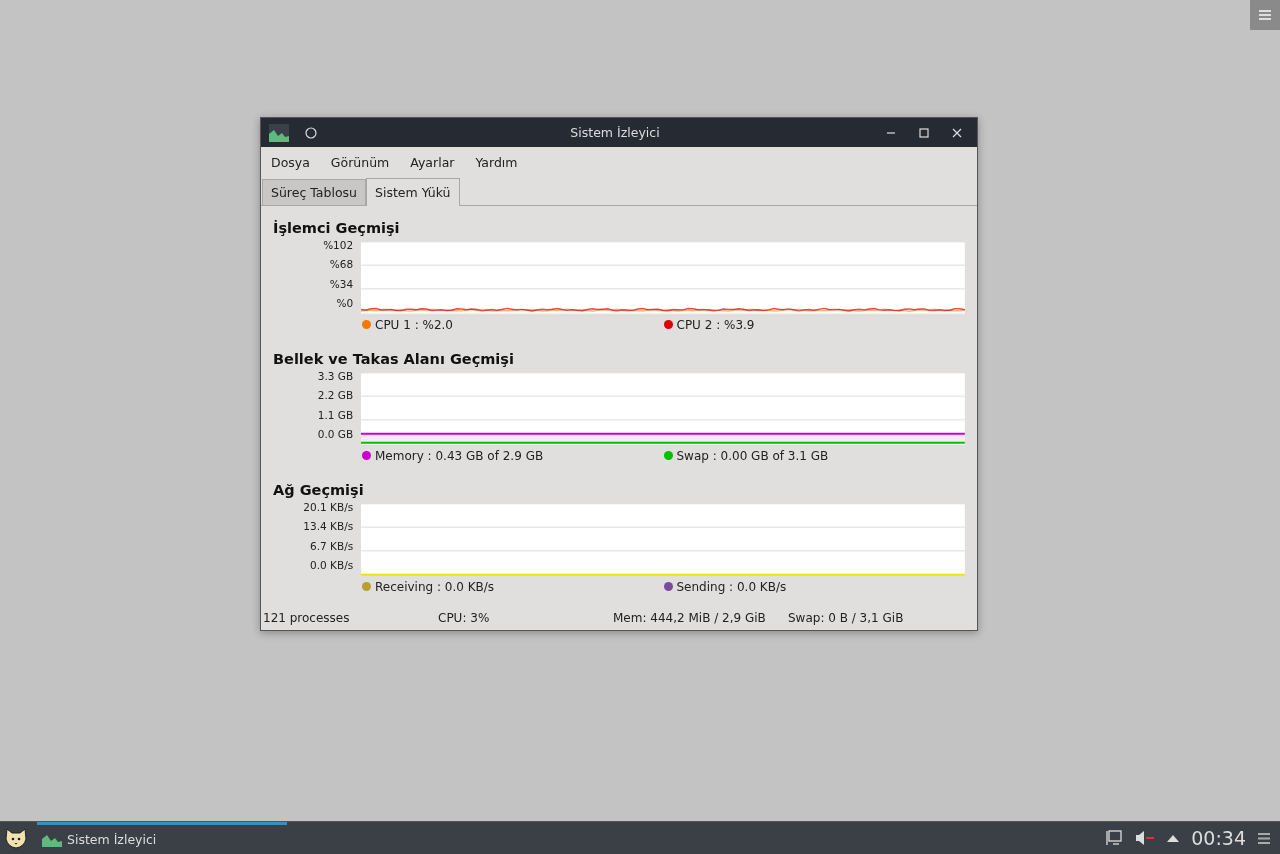 This screenshot has height=854, width=1280. What do you see at coordinates (413, 192) in the screenshot?
I see `tab: Sistem Yükü` at bounding box center [413, 192].